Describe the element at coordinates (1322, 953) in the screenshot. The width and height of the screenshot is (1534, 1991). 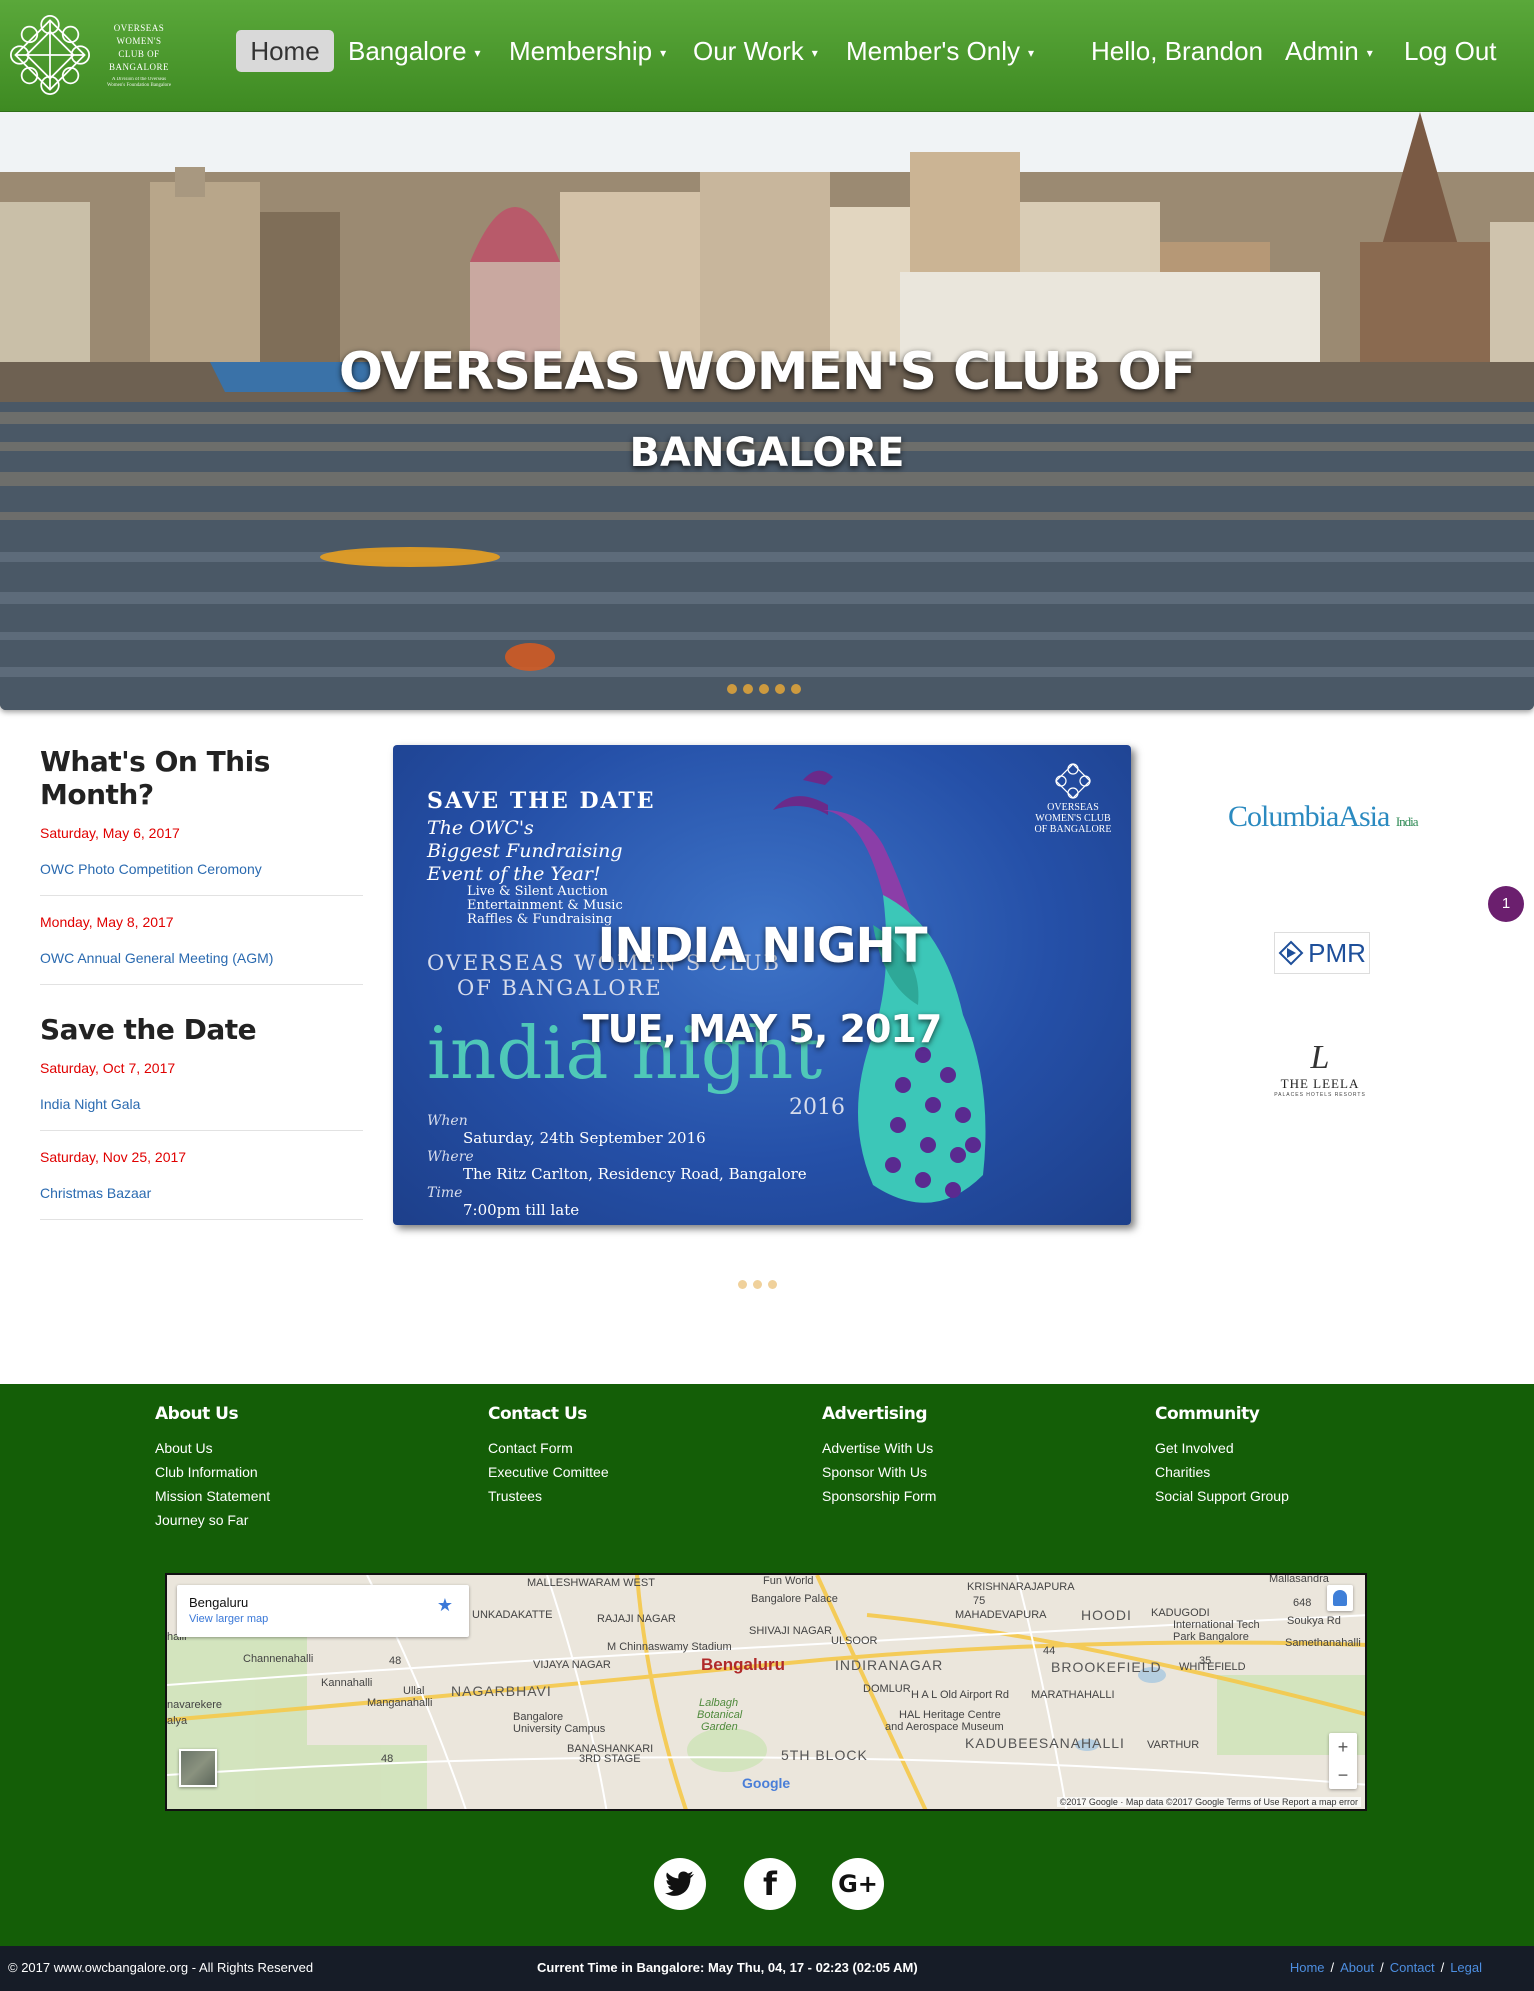
I see `sponsor-pmr: PMR` at that location.